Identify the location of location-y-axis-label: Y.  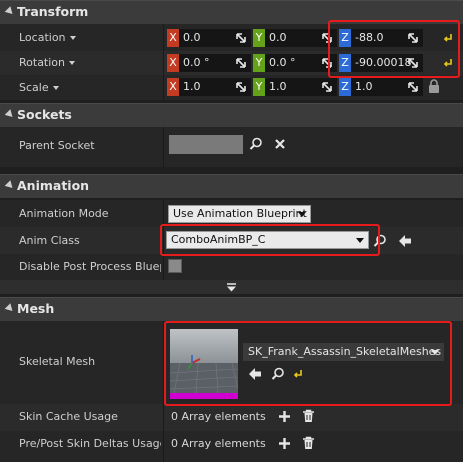
(259, 38).